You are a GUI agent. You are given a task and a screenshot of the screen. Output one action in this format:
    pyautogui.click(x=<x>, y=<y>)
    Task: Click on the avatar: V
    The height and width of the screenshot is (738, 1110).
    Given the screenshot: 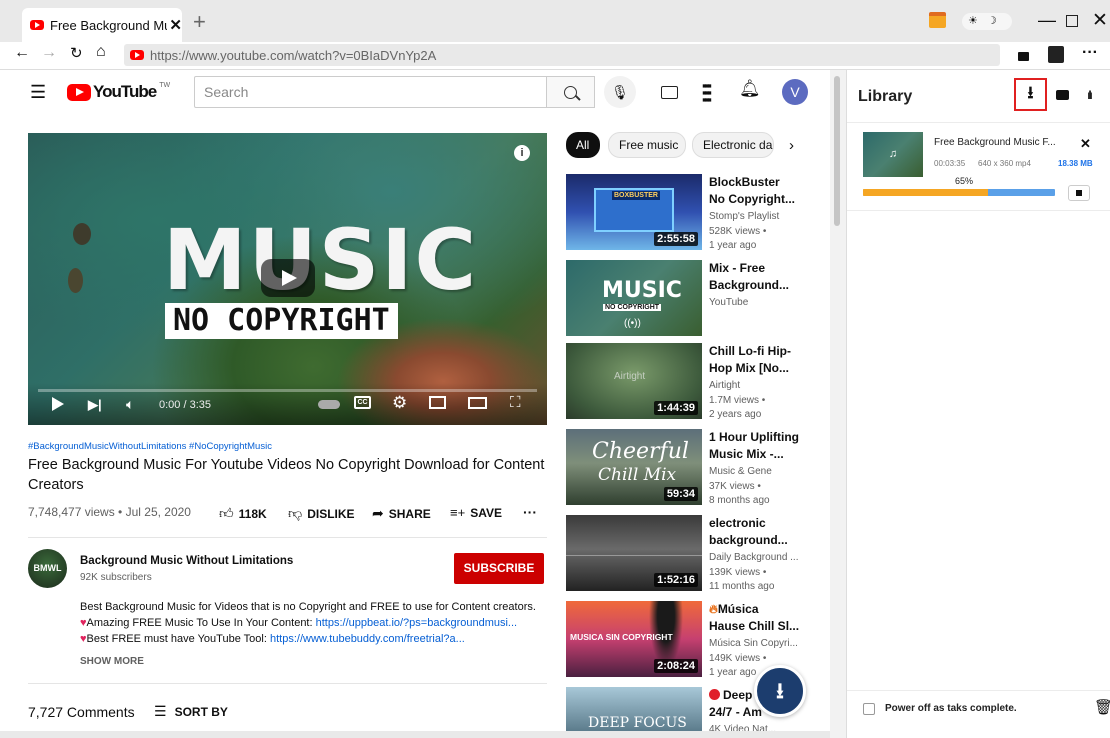 What is the action you would take?
    pyautogui.click(x=795, y=92)
    